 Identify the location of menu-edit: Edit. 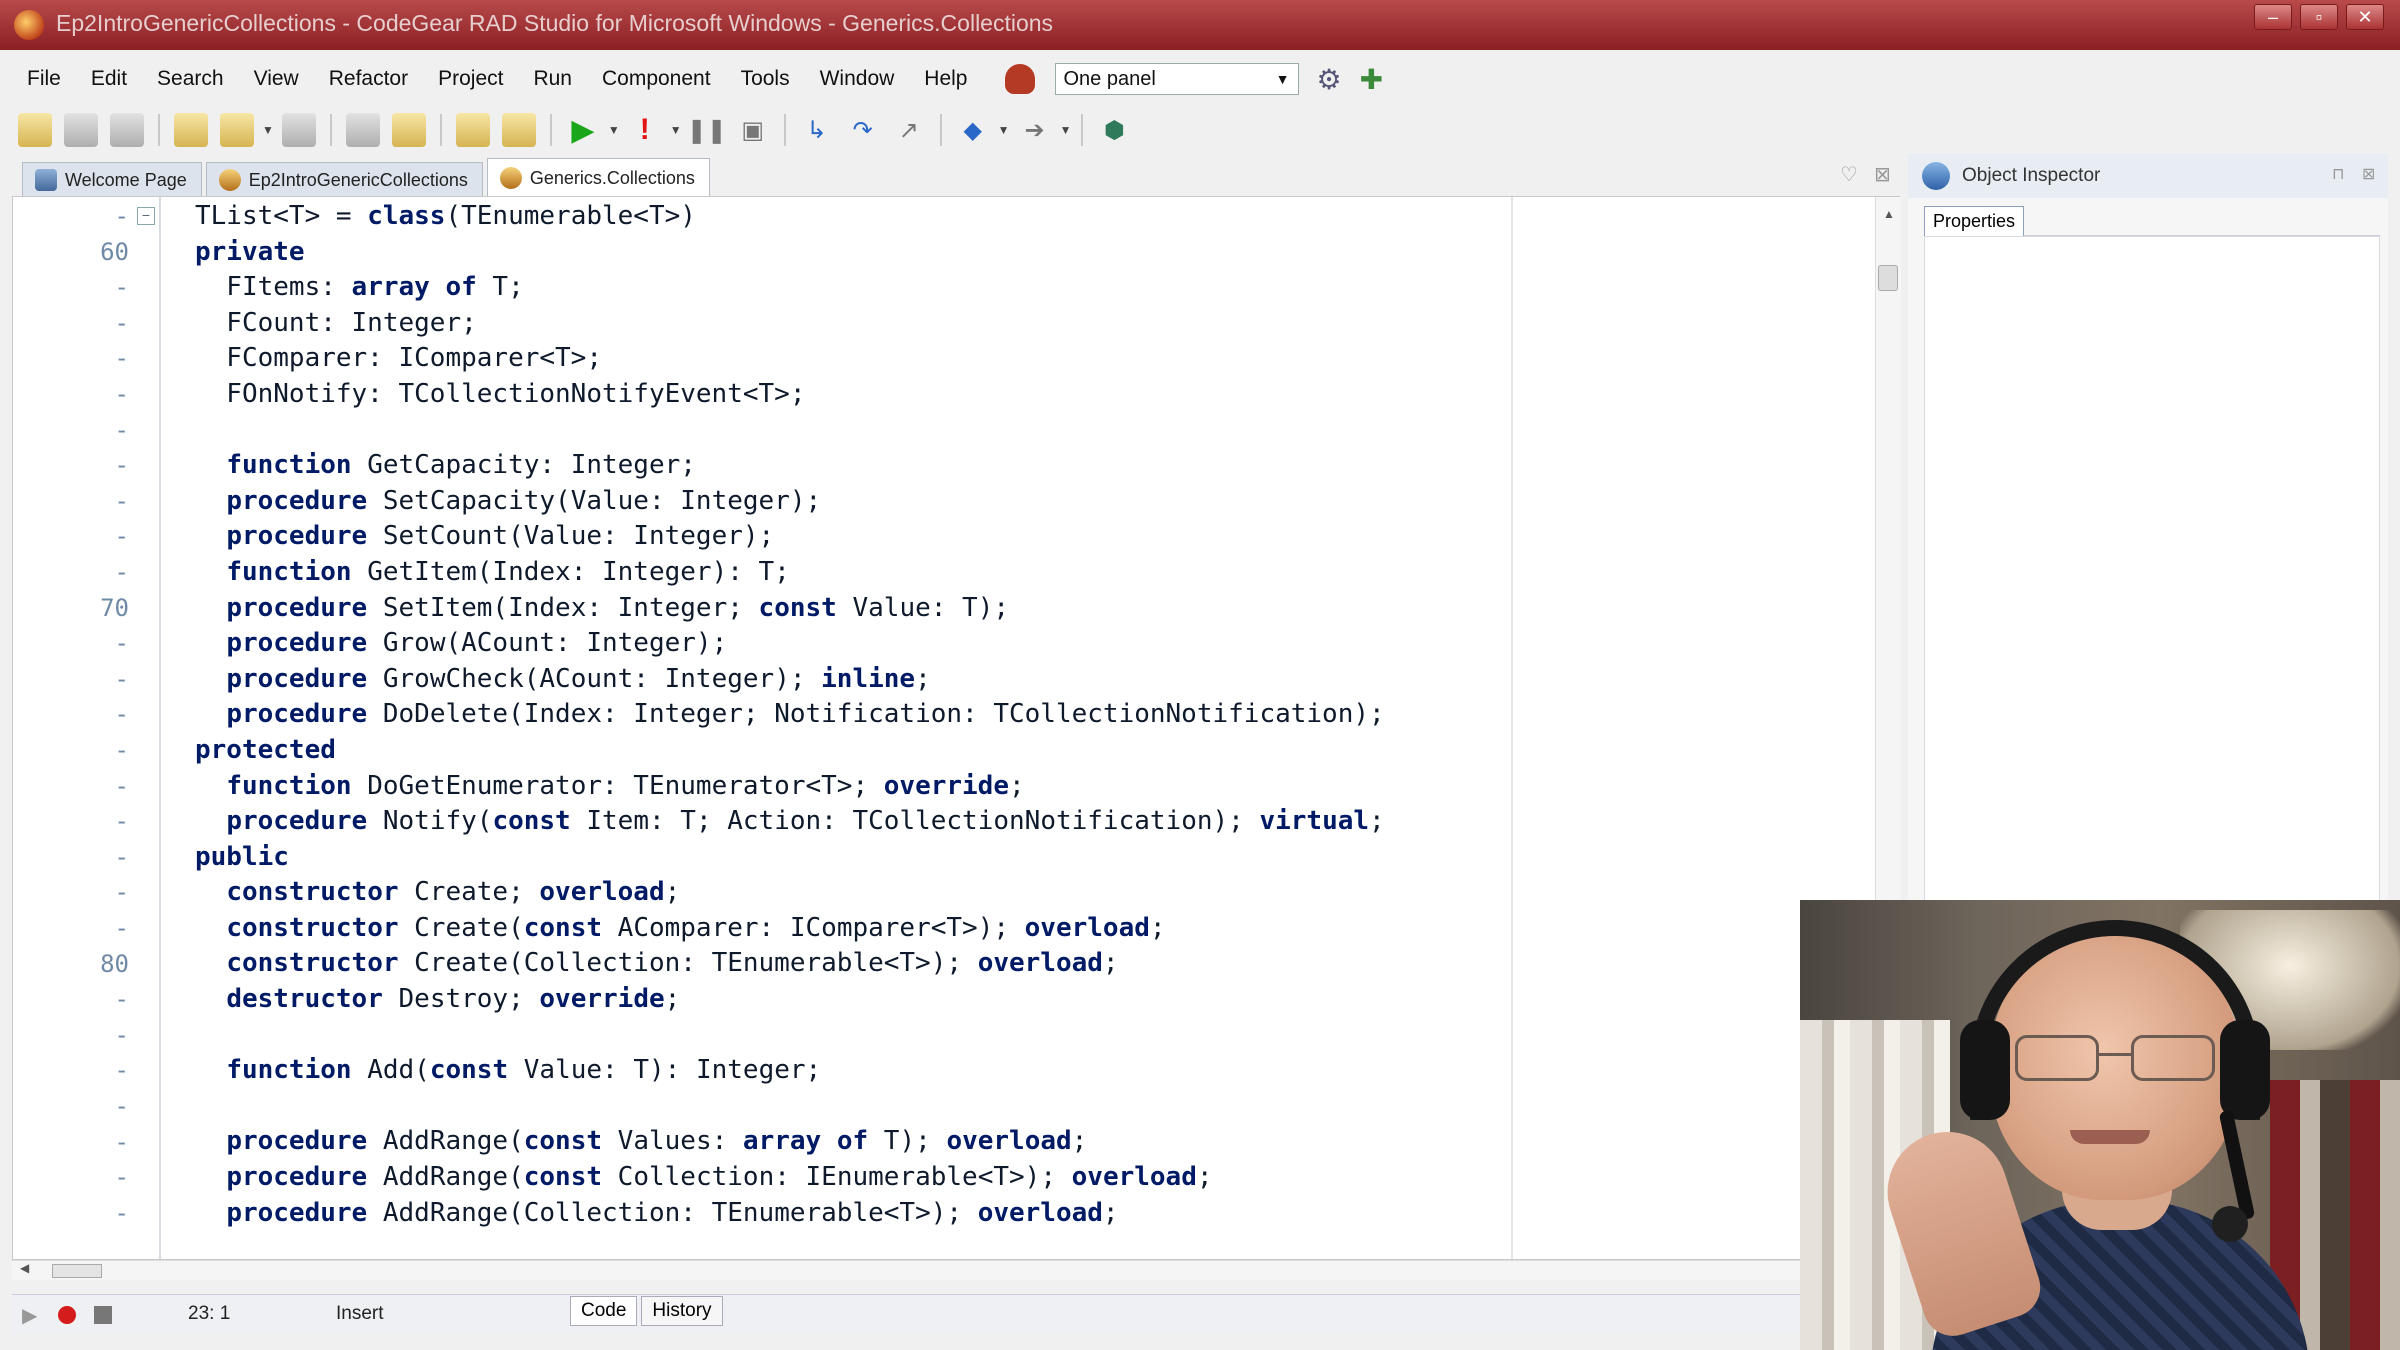
(109, 79).